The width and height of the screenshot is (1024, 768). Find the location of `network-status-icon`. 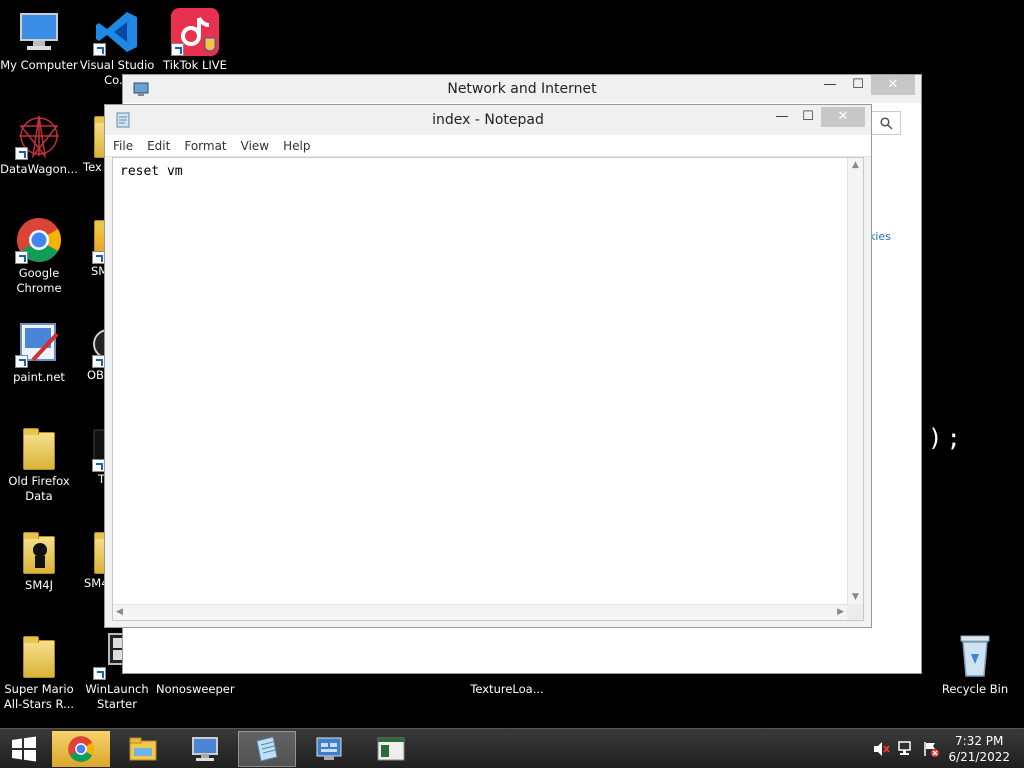

network-status-icon is located at coordinates (907, 749).